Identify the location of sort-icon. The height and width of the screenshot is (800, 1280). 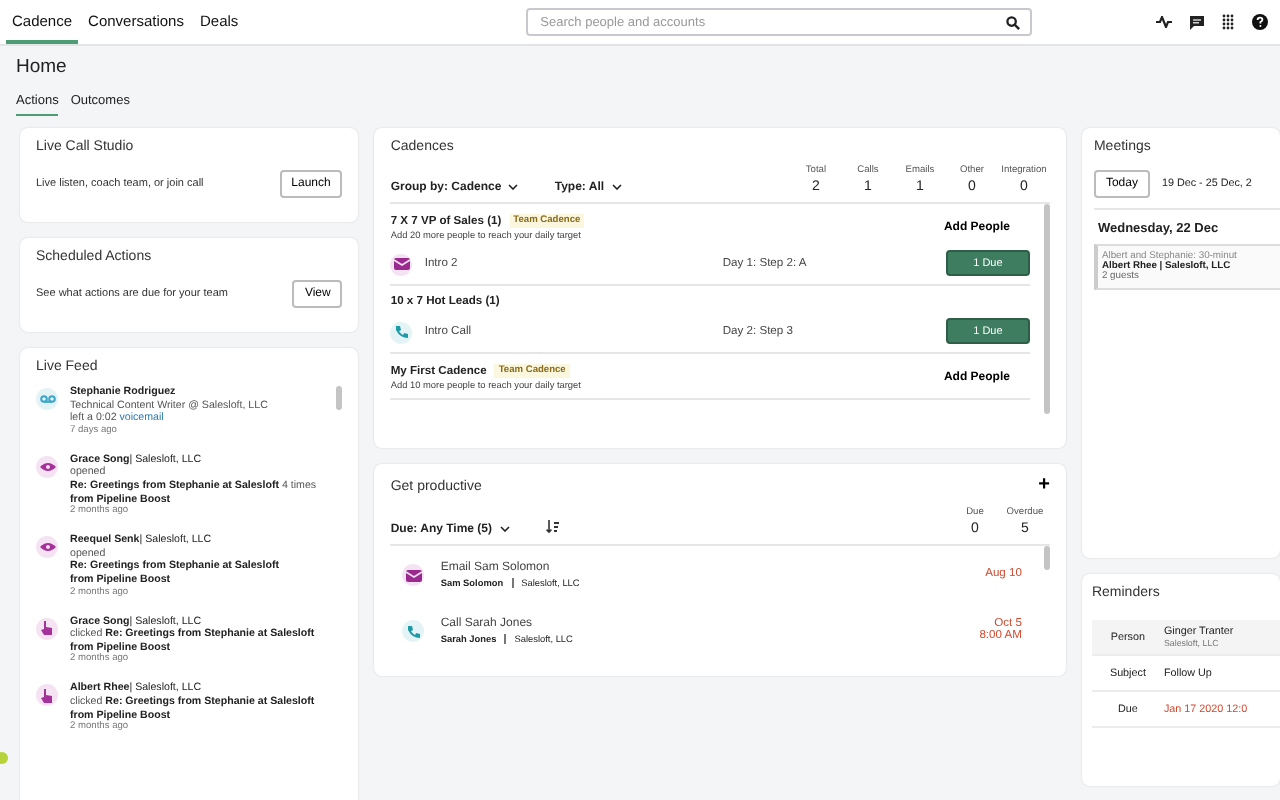
(552, 527).